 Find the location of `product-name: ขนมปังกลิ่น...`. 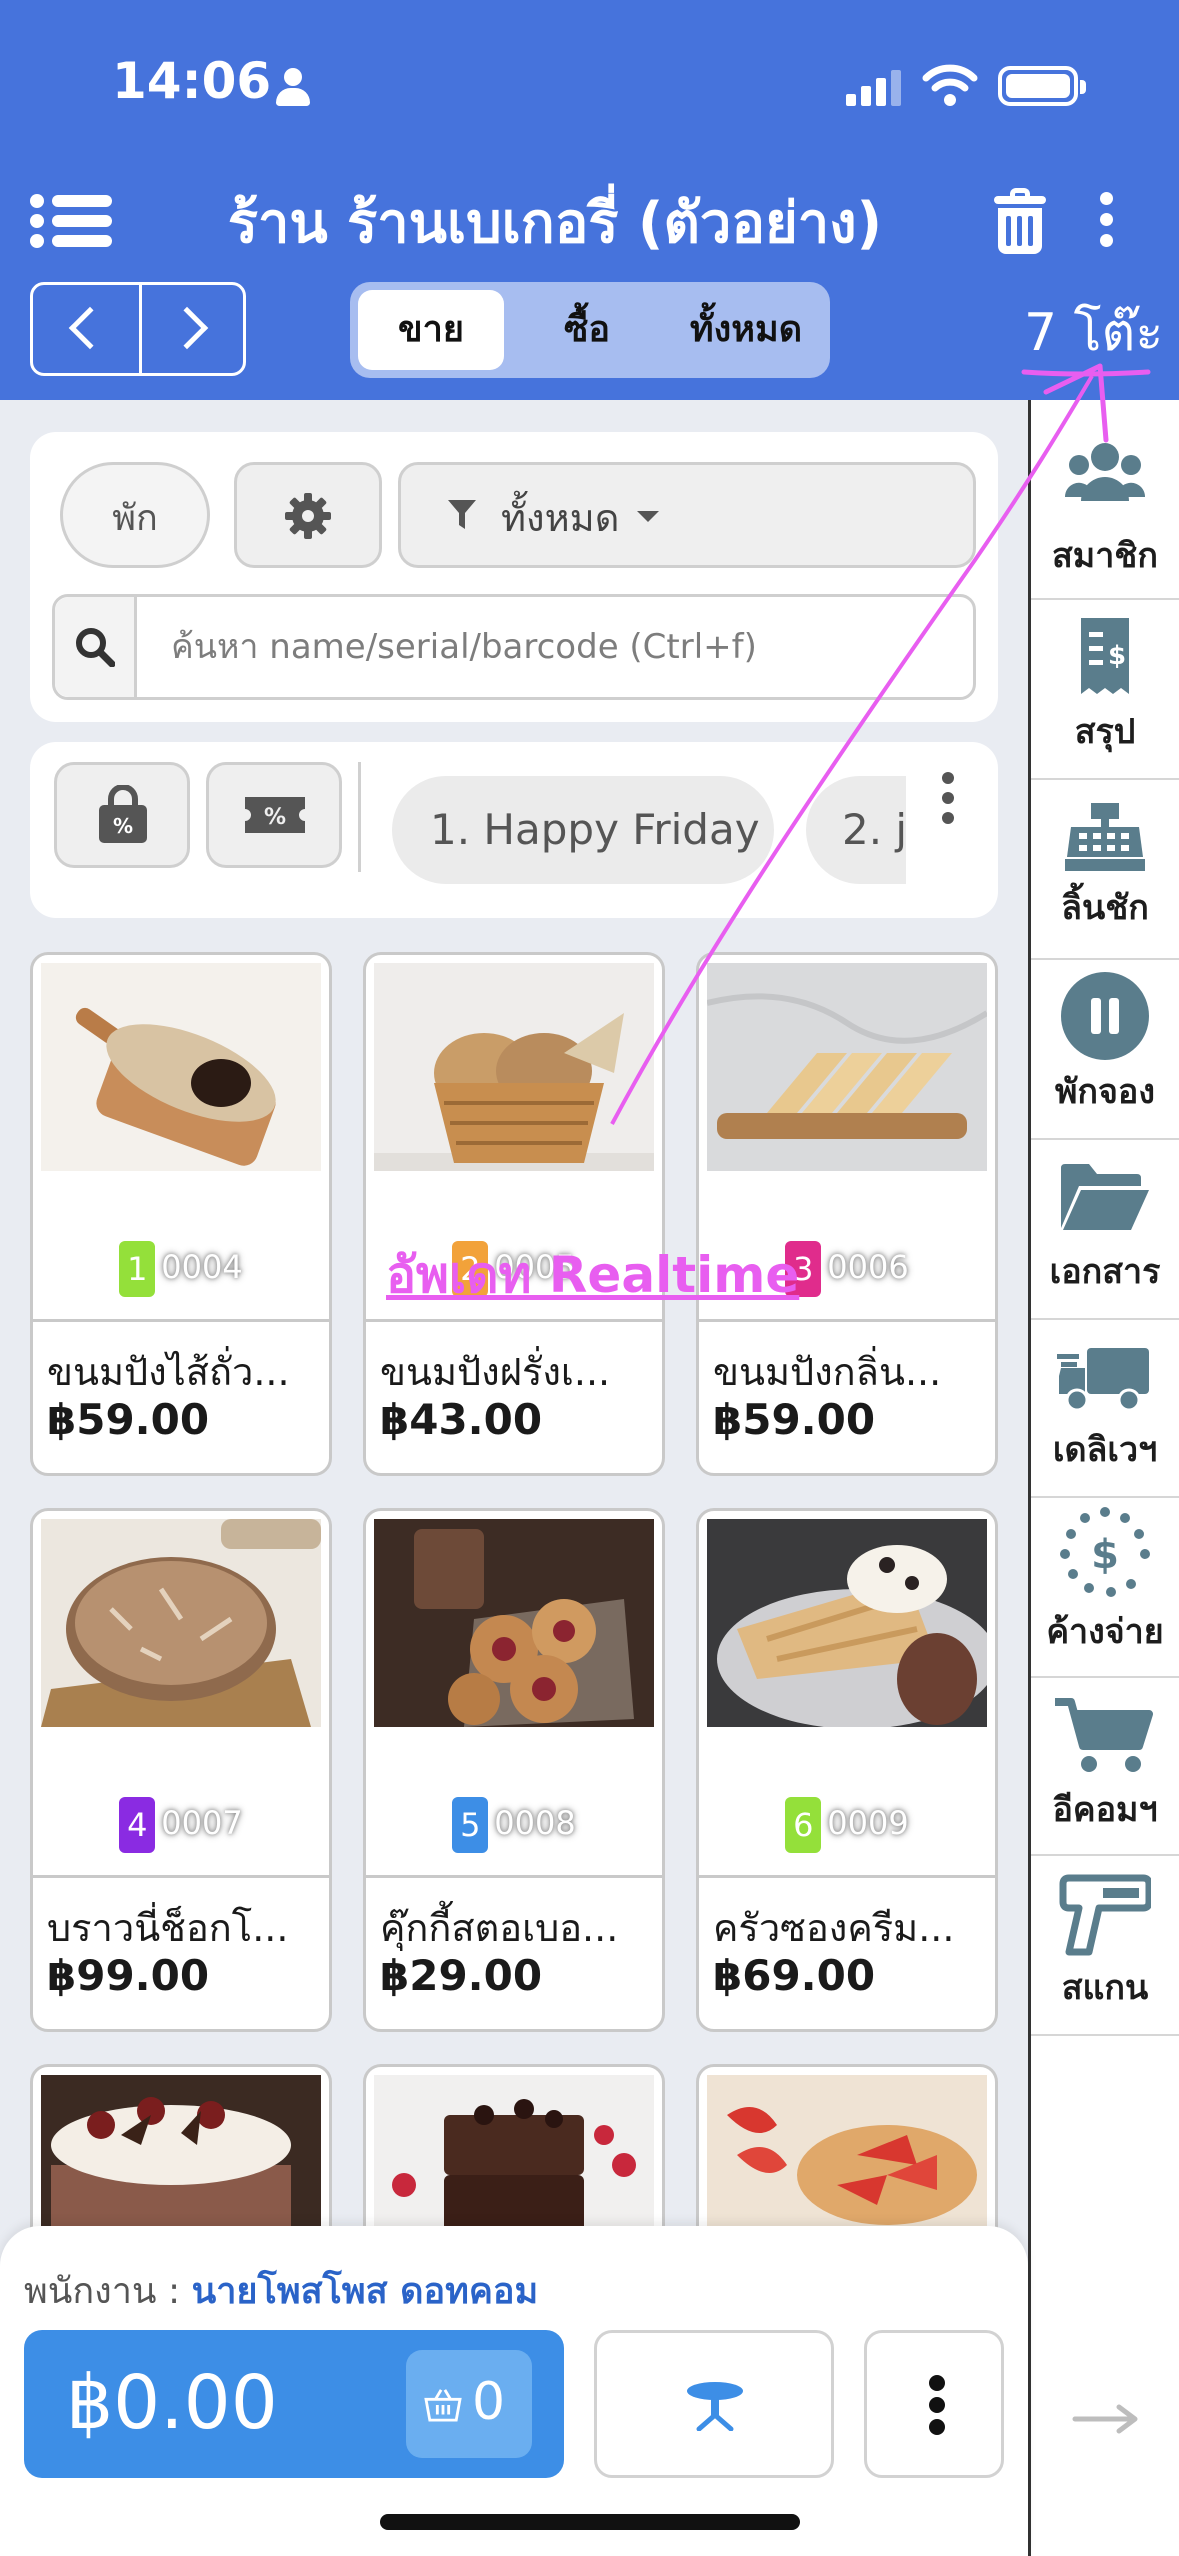

product-name: ขนมปังกลิ่น... is located at coordinates (827, 1372).